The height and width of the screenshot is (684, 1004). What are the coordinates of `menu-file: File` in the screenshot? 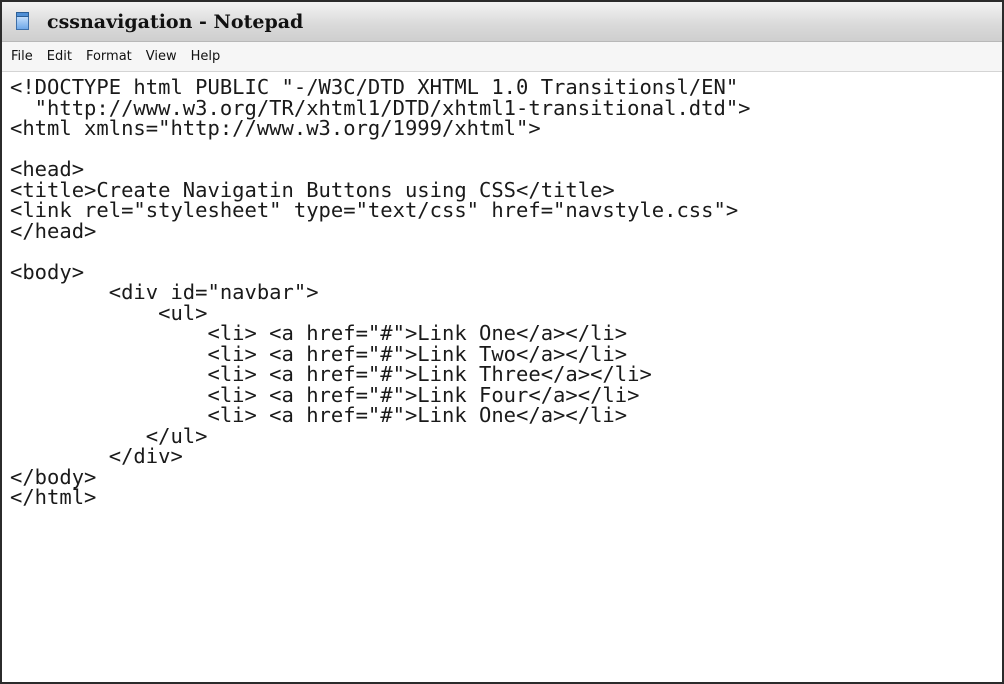 It's located at (22, 56).